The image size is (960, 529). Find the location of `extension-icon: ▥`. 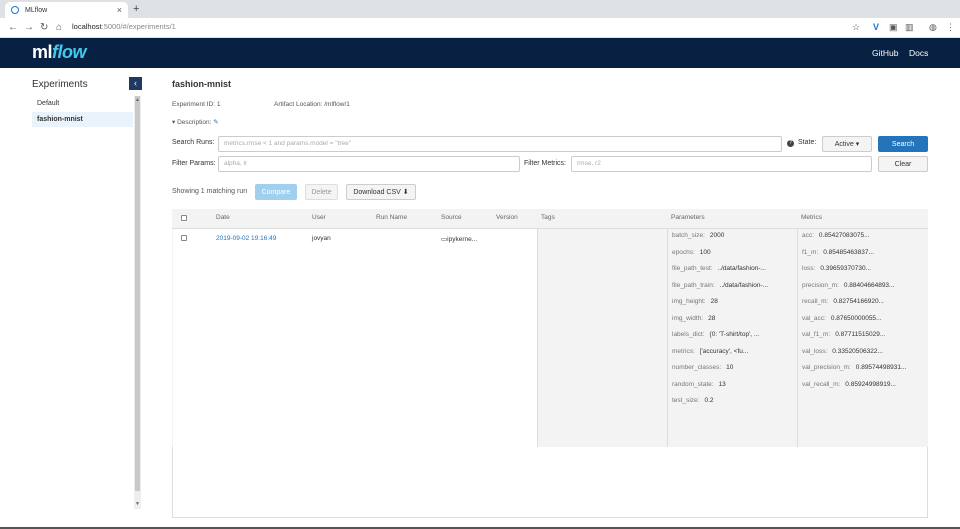

extension-icon: ▥ is located at coordinates (909, 27).